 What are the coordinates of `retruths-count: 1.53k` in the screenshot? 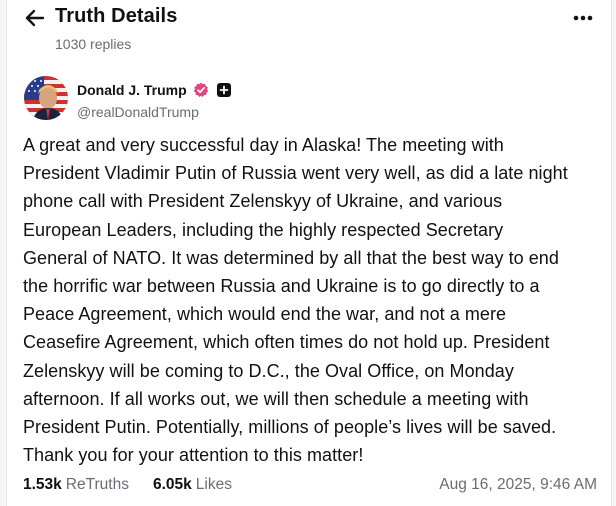 It's located at (42, 484).